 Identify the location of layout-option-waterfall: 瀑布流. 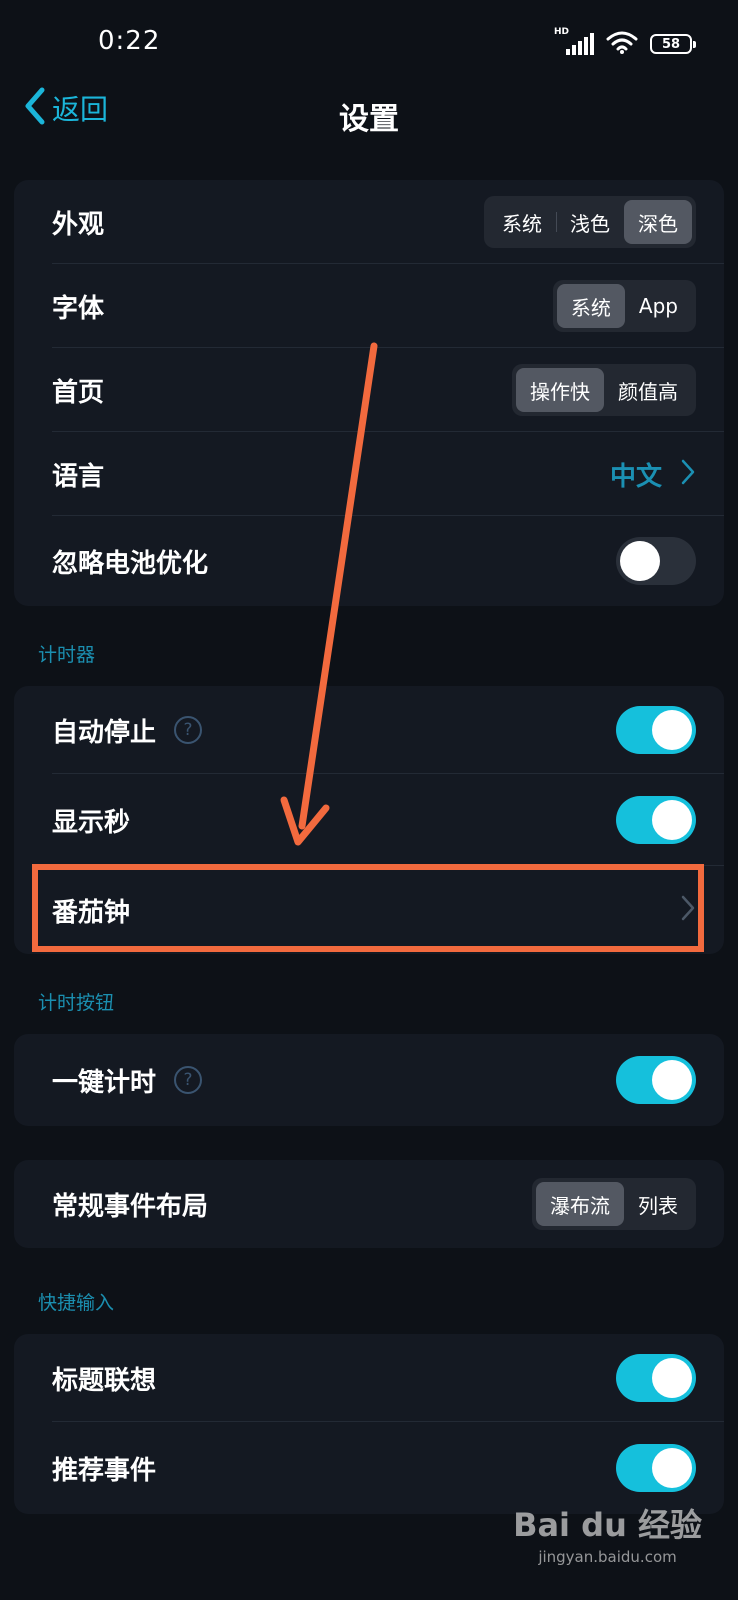
(580, 1204).